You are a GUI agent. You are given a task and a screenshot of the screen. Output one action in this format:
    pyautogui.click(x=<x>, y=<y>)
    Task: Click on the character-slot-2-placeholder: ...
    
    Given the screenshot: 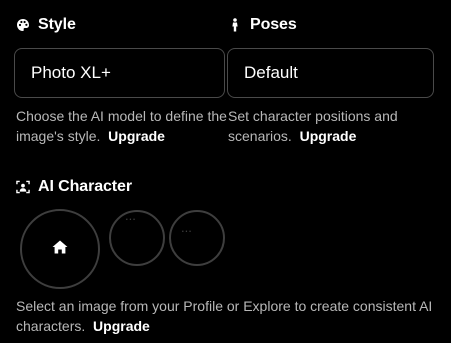 What is the action you would take?
    pyautogui.click(x=186, y=227)
    